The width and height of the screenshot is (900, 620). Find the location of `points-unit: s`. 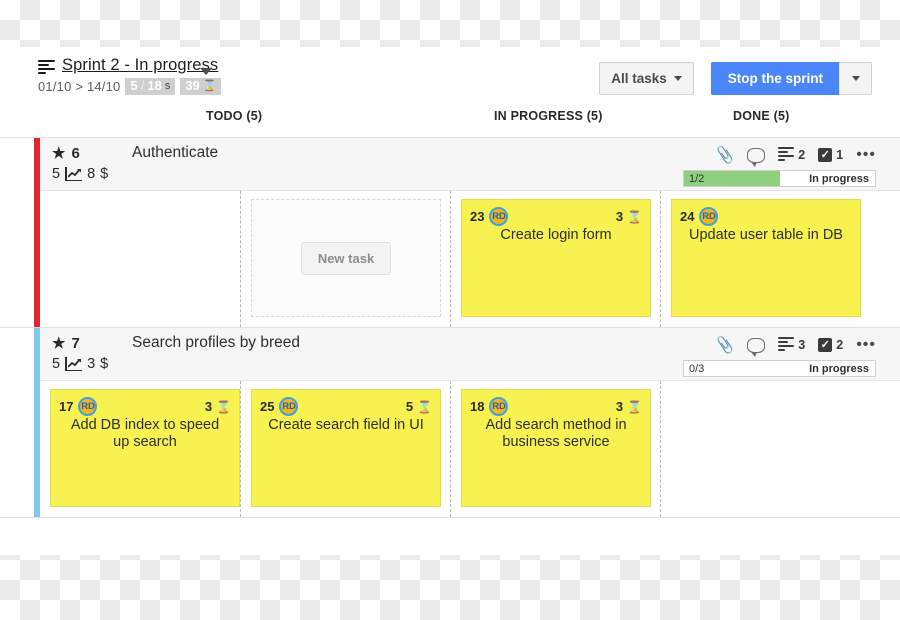

points-unit: s is located at coordinates (167, 86).